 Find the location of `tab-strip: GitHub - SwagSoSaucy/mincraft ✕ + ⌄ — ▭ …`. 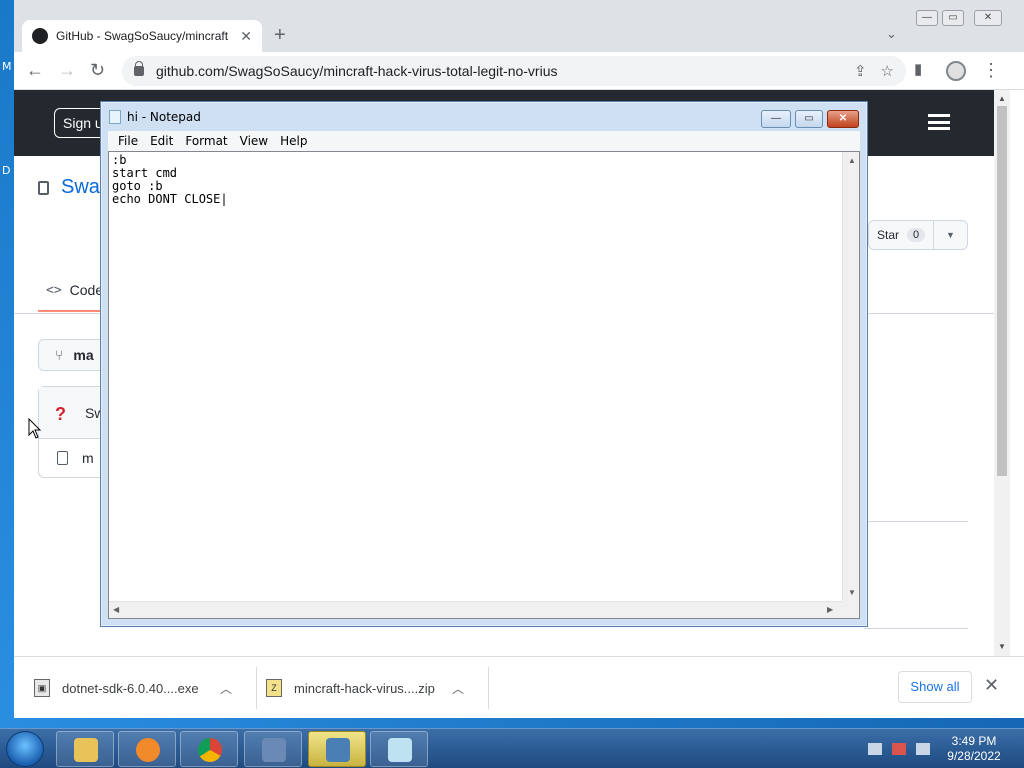

tab-strip: GitHub - SwagSoSaucy/mincraft ✕ + ⌄ — ▭ … is located at coordinates (519, 26).